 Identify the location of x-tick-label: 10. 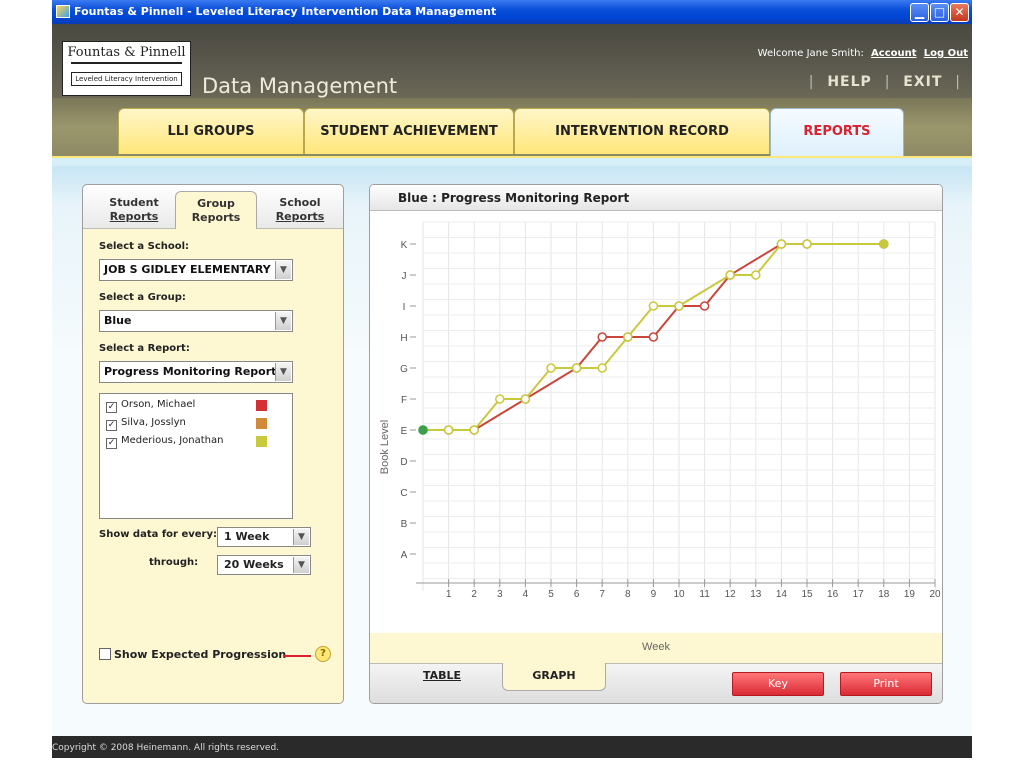
(679, 594).